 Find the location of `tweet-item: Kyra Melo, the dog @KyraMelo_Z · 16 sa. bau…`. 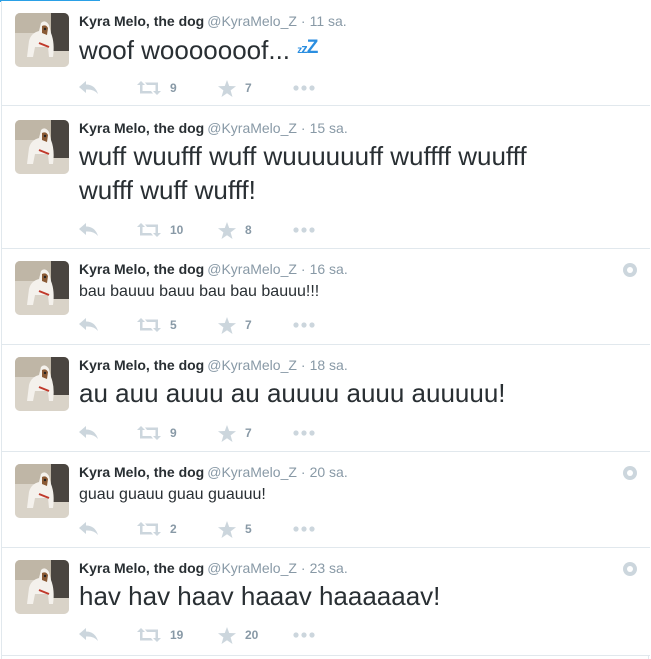

tweet-item: Kyra Melo, the dog @KyraMelo_Z · 16 sa. bau… is located at coordinates (326, 297).